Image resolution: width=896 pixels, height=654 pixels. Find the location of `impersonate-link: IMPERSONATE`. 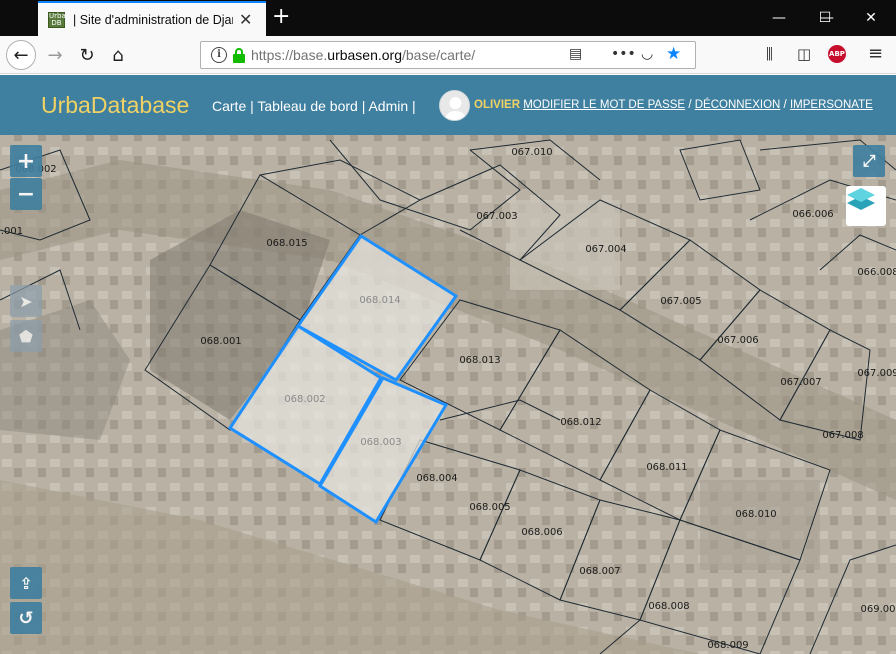

impersonate-link: IMPERSONATE is located at coordinates (831, 105).